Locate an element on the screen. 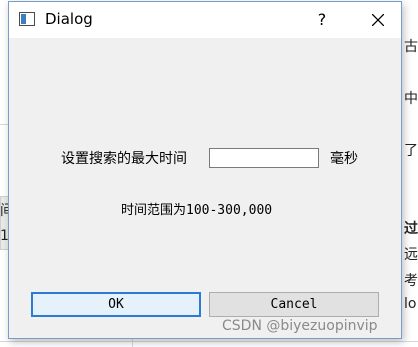 The image size is (418, 347). max-time-label: 设置搜索的最大时间 is located at coordinates (124, 159).